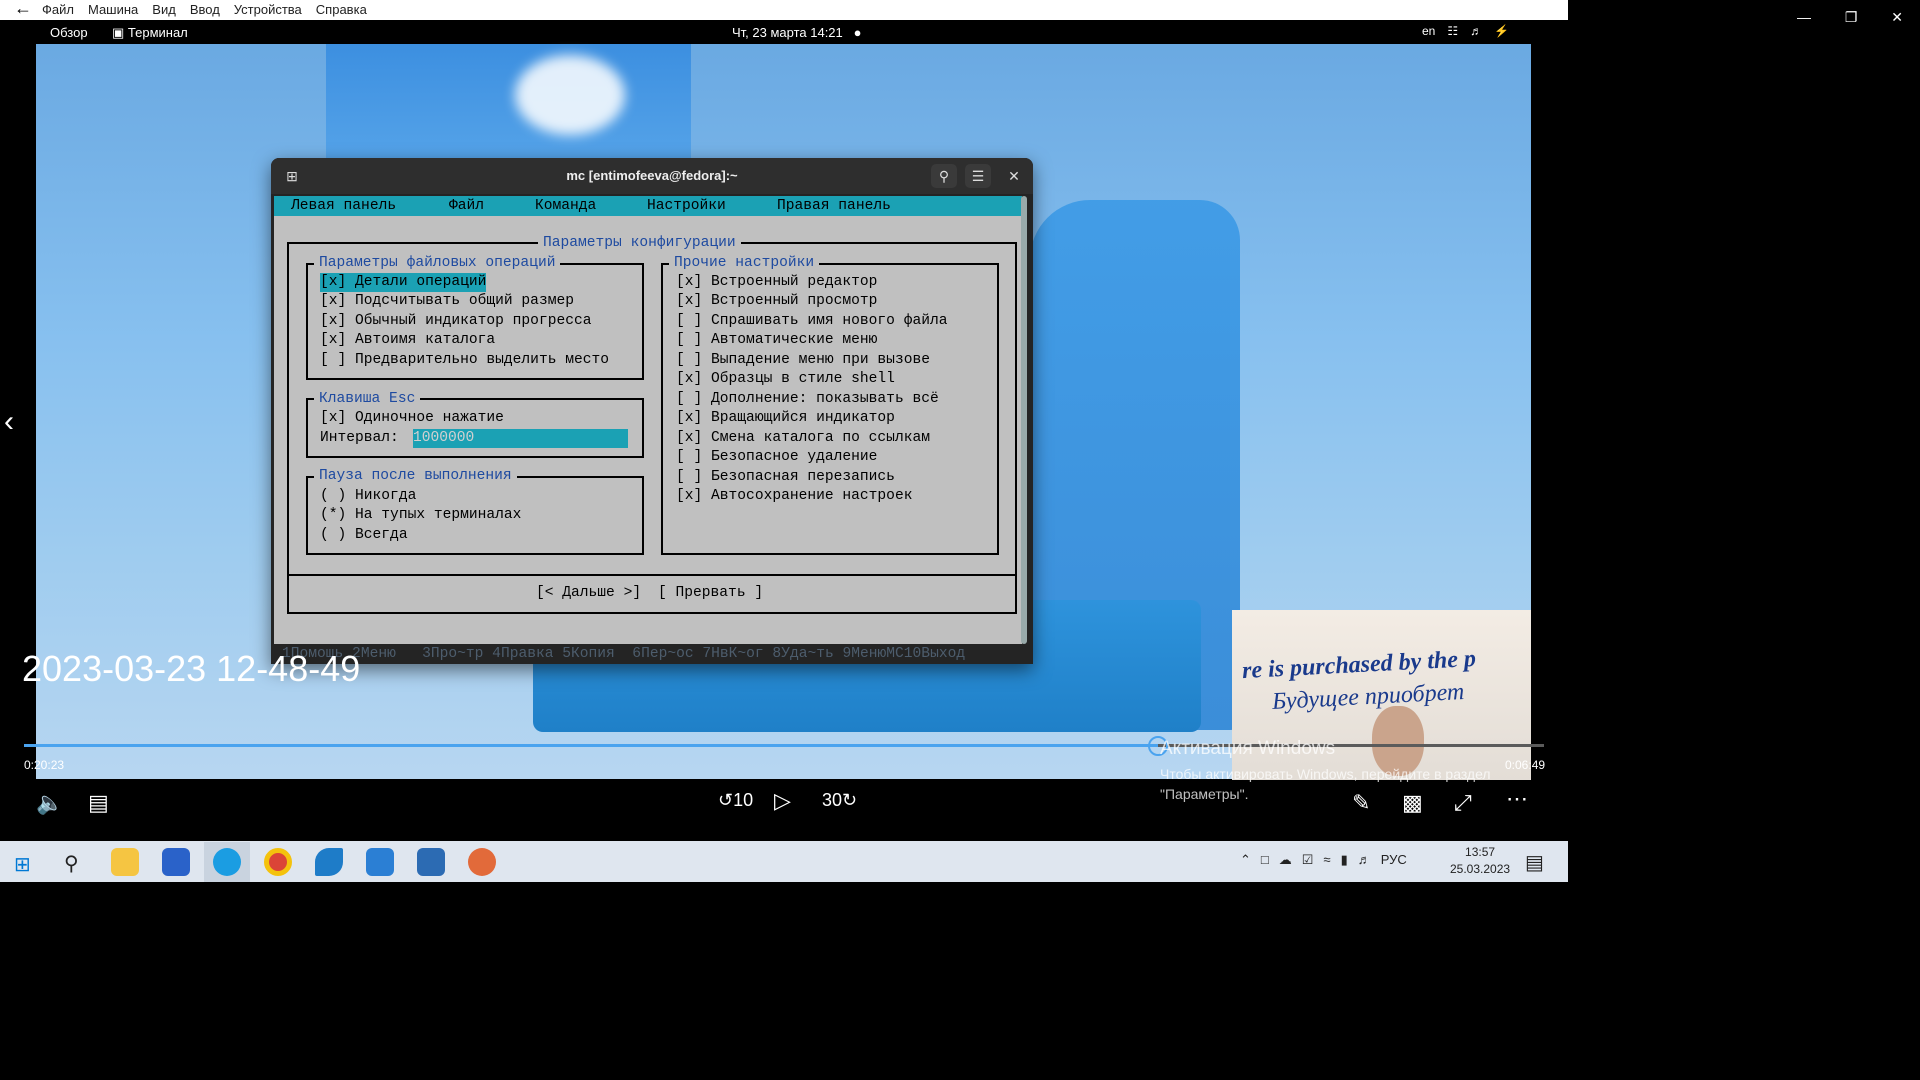 The height and width of the screenshot is (1080, 1920). Describe the element at coordinates (268, 9) in the screenshot. I see `menu-devices: Устройства` at that location.